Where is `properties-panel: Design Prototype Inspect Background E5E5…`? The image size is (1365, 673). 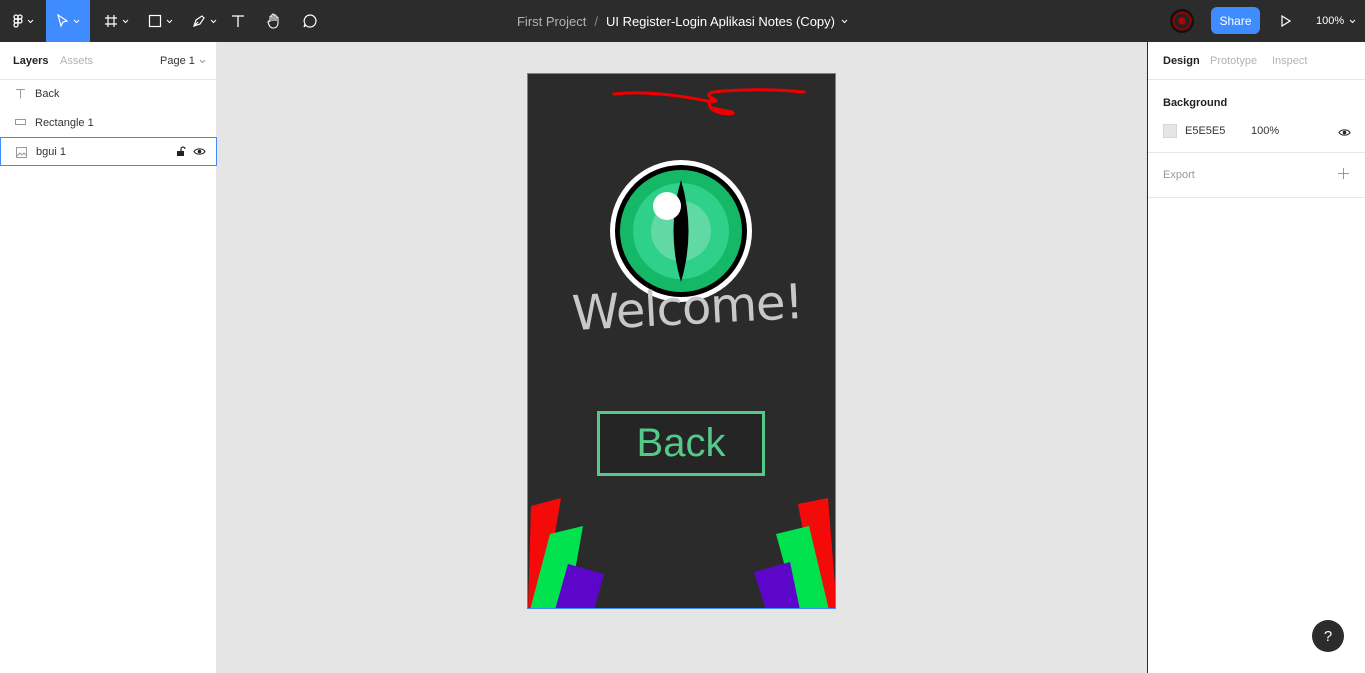
properties-panel: Design Prototype Inspect Background E5E5… is located at coordinates (1256, 357).